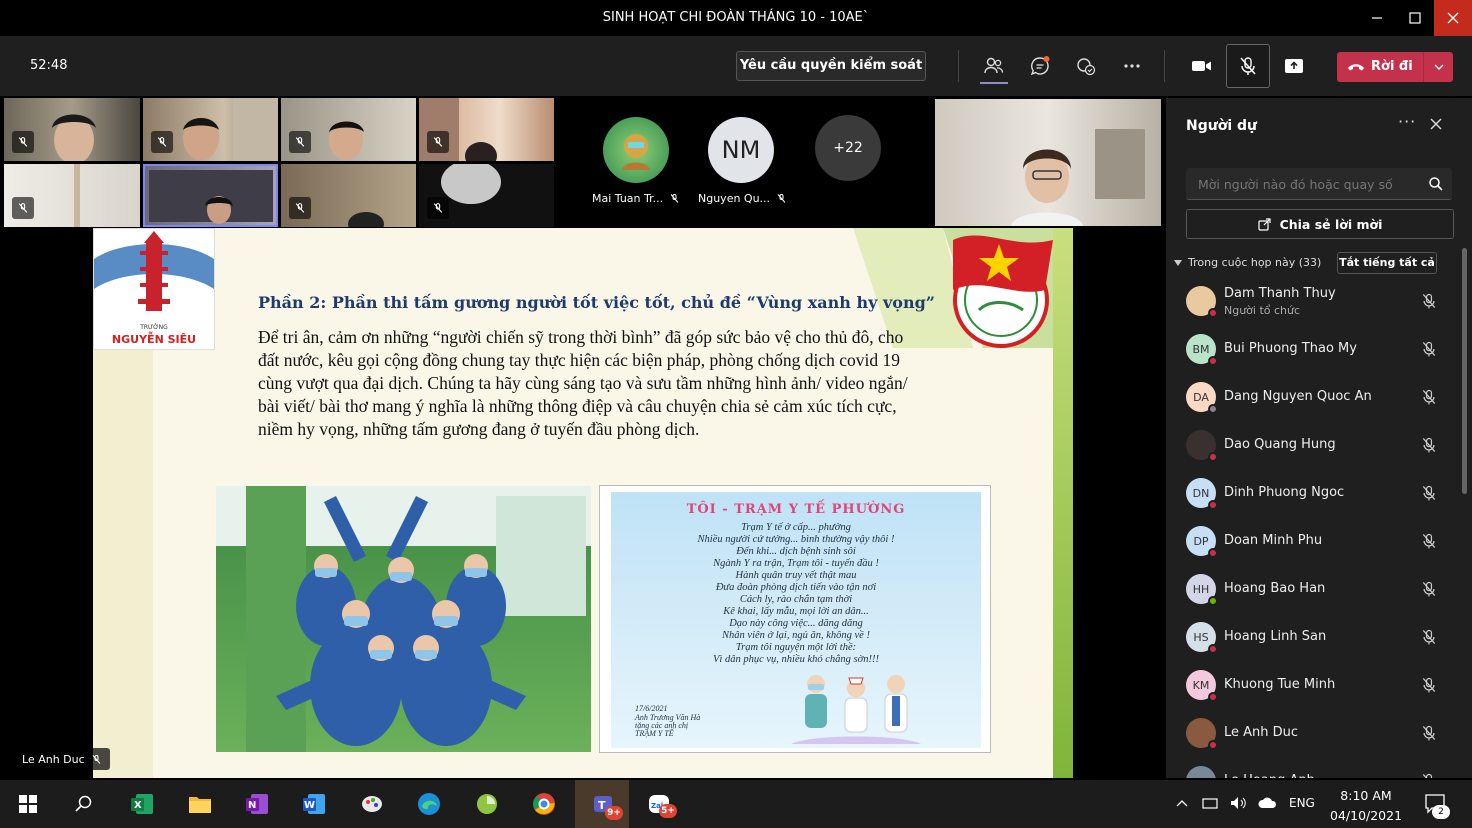  I want to click on volume-icon, so click(1239, 804).